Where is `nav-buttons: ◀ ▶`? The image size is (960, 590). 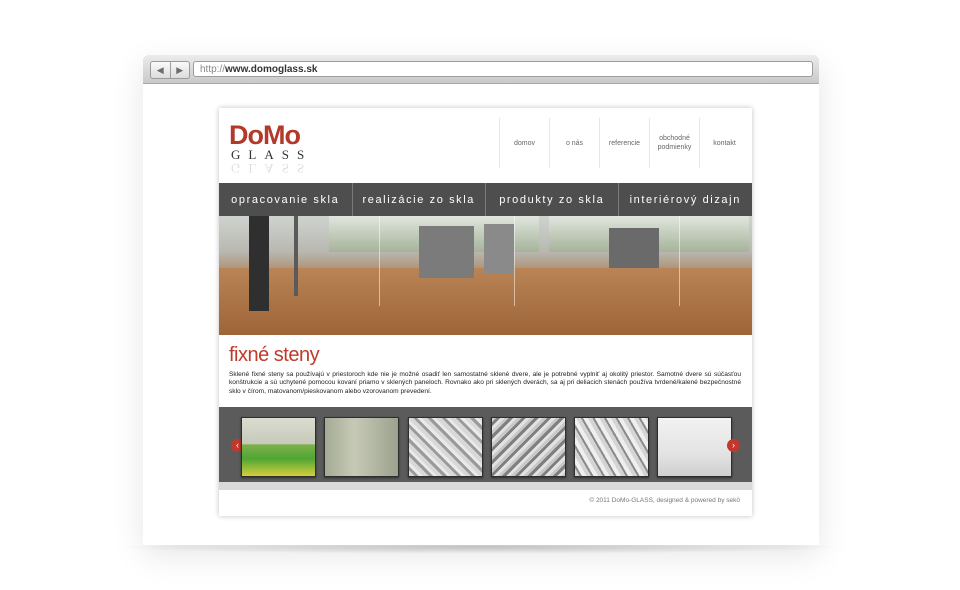
nav-buttons: ◀ ▶ is located at coordinates (170, 70).